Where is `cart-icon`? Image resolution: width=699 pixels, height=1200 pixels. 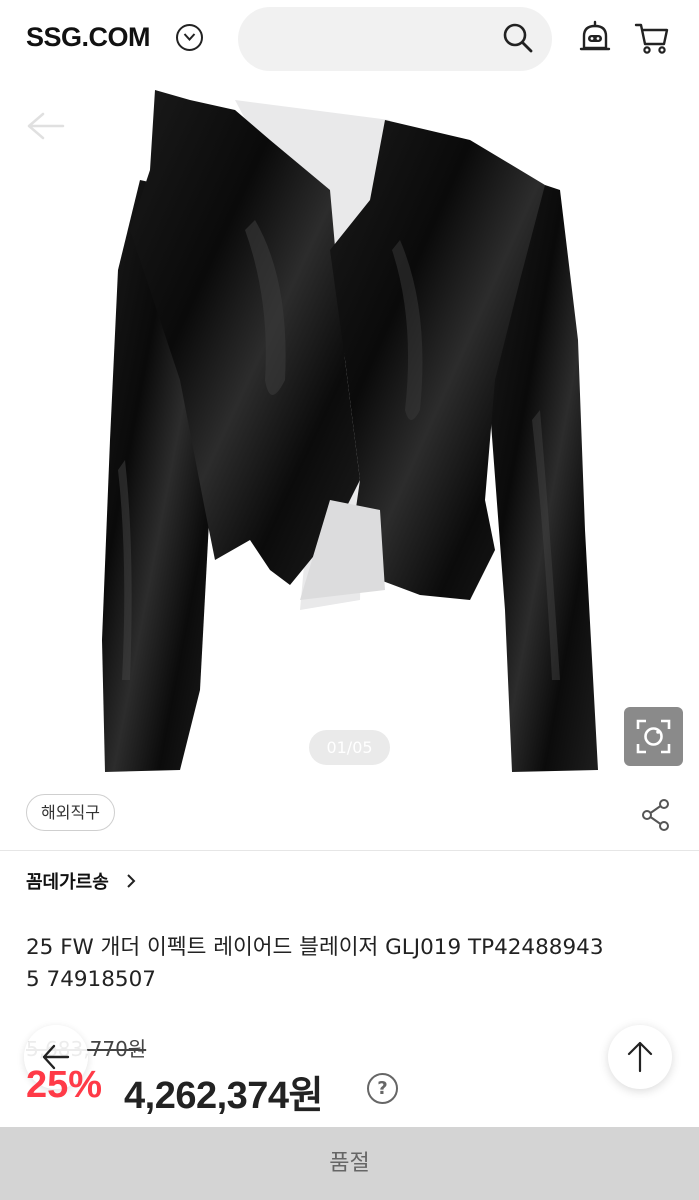 cart-icon is located at coordinates (652, 38).